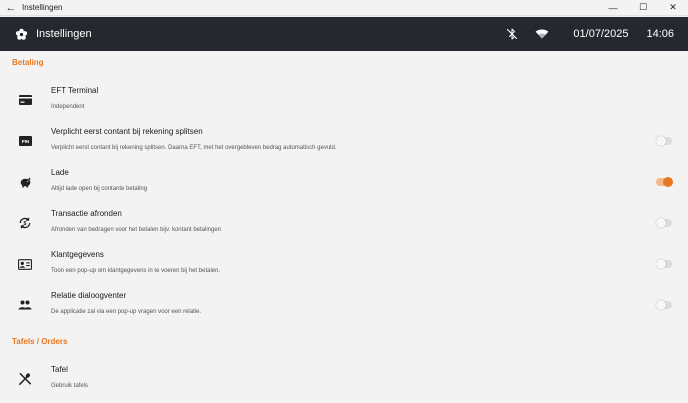 The height and width of the screenshot is (403, 688). I want to click on window-controls: — ☐ ✕, so click(643, 8).